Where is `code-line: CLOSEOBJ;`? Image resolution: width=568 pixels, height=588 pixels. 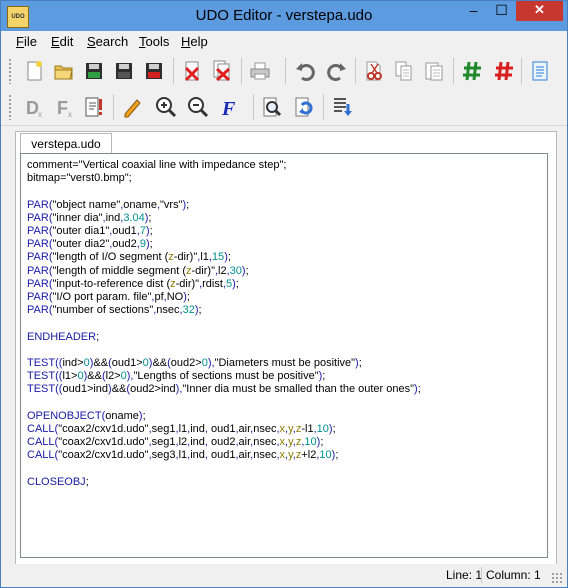
code-line: CLOSEOBJ; is located at coordinates (224, 482).